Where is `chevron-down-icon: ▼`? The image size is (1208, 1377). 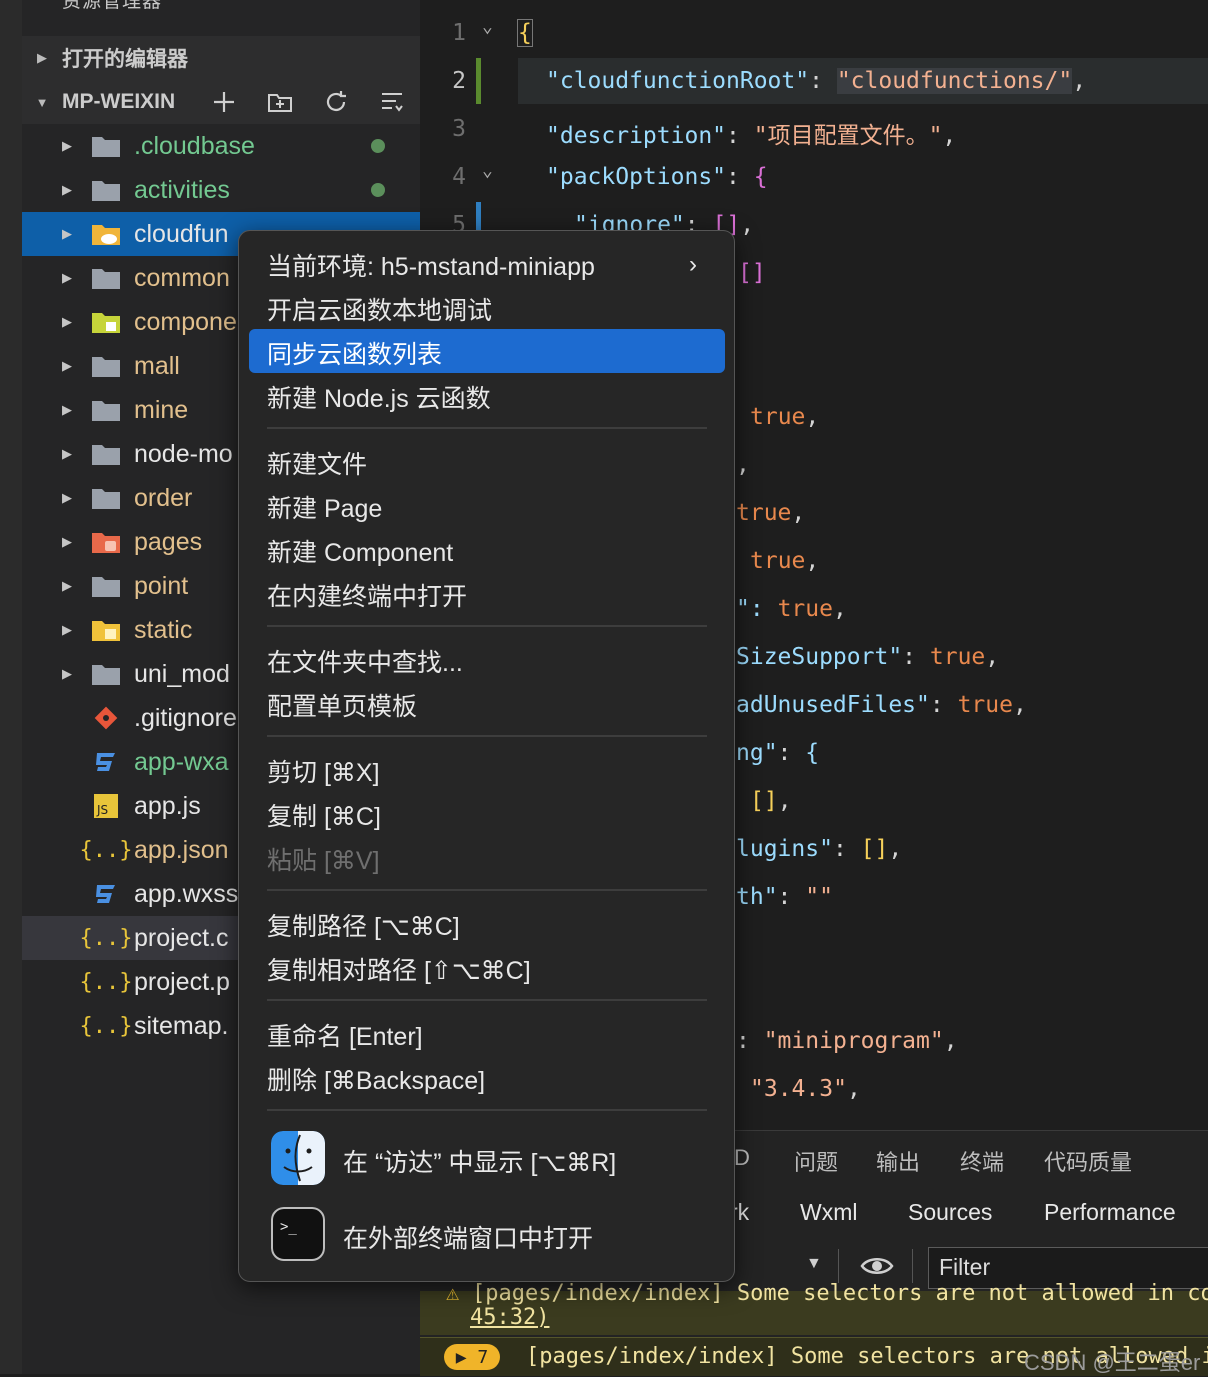
chevron-down-icon: ▼ is located at coordinates (42, 102).